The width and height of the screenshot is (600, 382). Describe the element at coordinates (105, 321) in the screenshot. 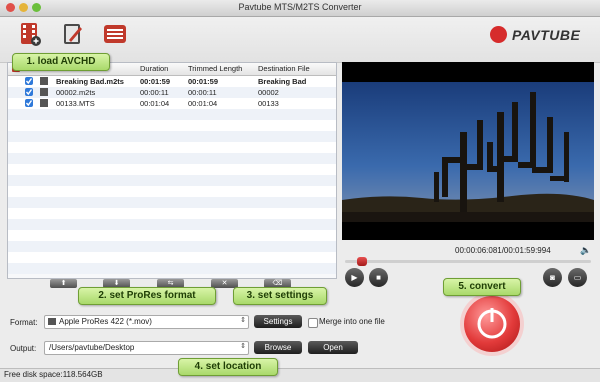

I see `format-value: Apple ProRes 422 (*.mov)` at that location.